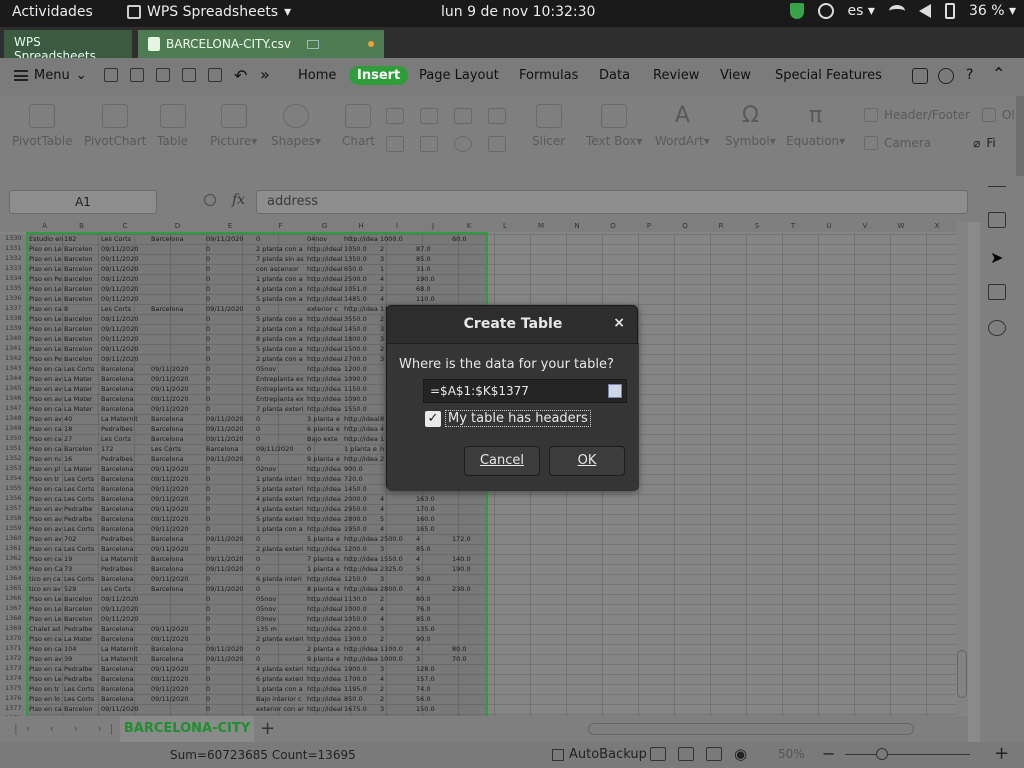 This screenshot has width=1024, height=768. I want to click on tab-formulas: Formulas, so click(548, 75).